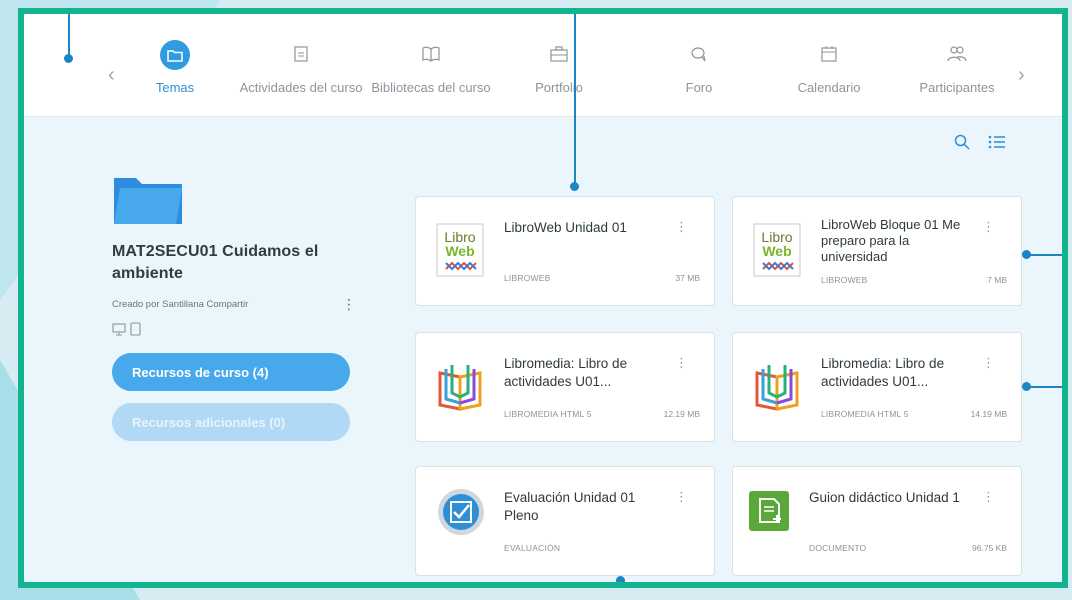 The width and height of the screenshot is (1072, 600). What do you see at coordinates (232, 331) in the screenshot?
I see `device-icons` at bounding box center [232, 331].